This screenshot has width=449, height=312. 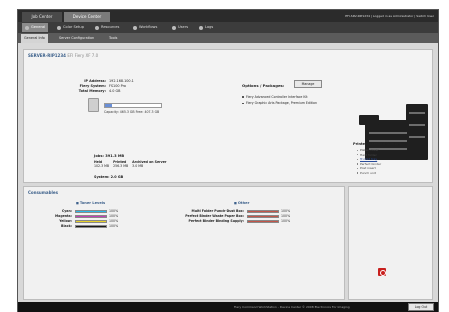 I want to click on nav-general: General, so click(x=35, y=27).